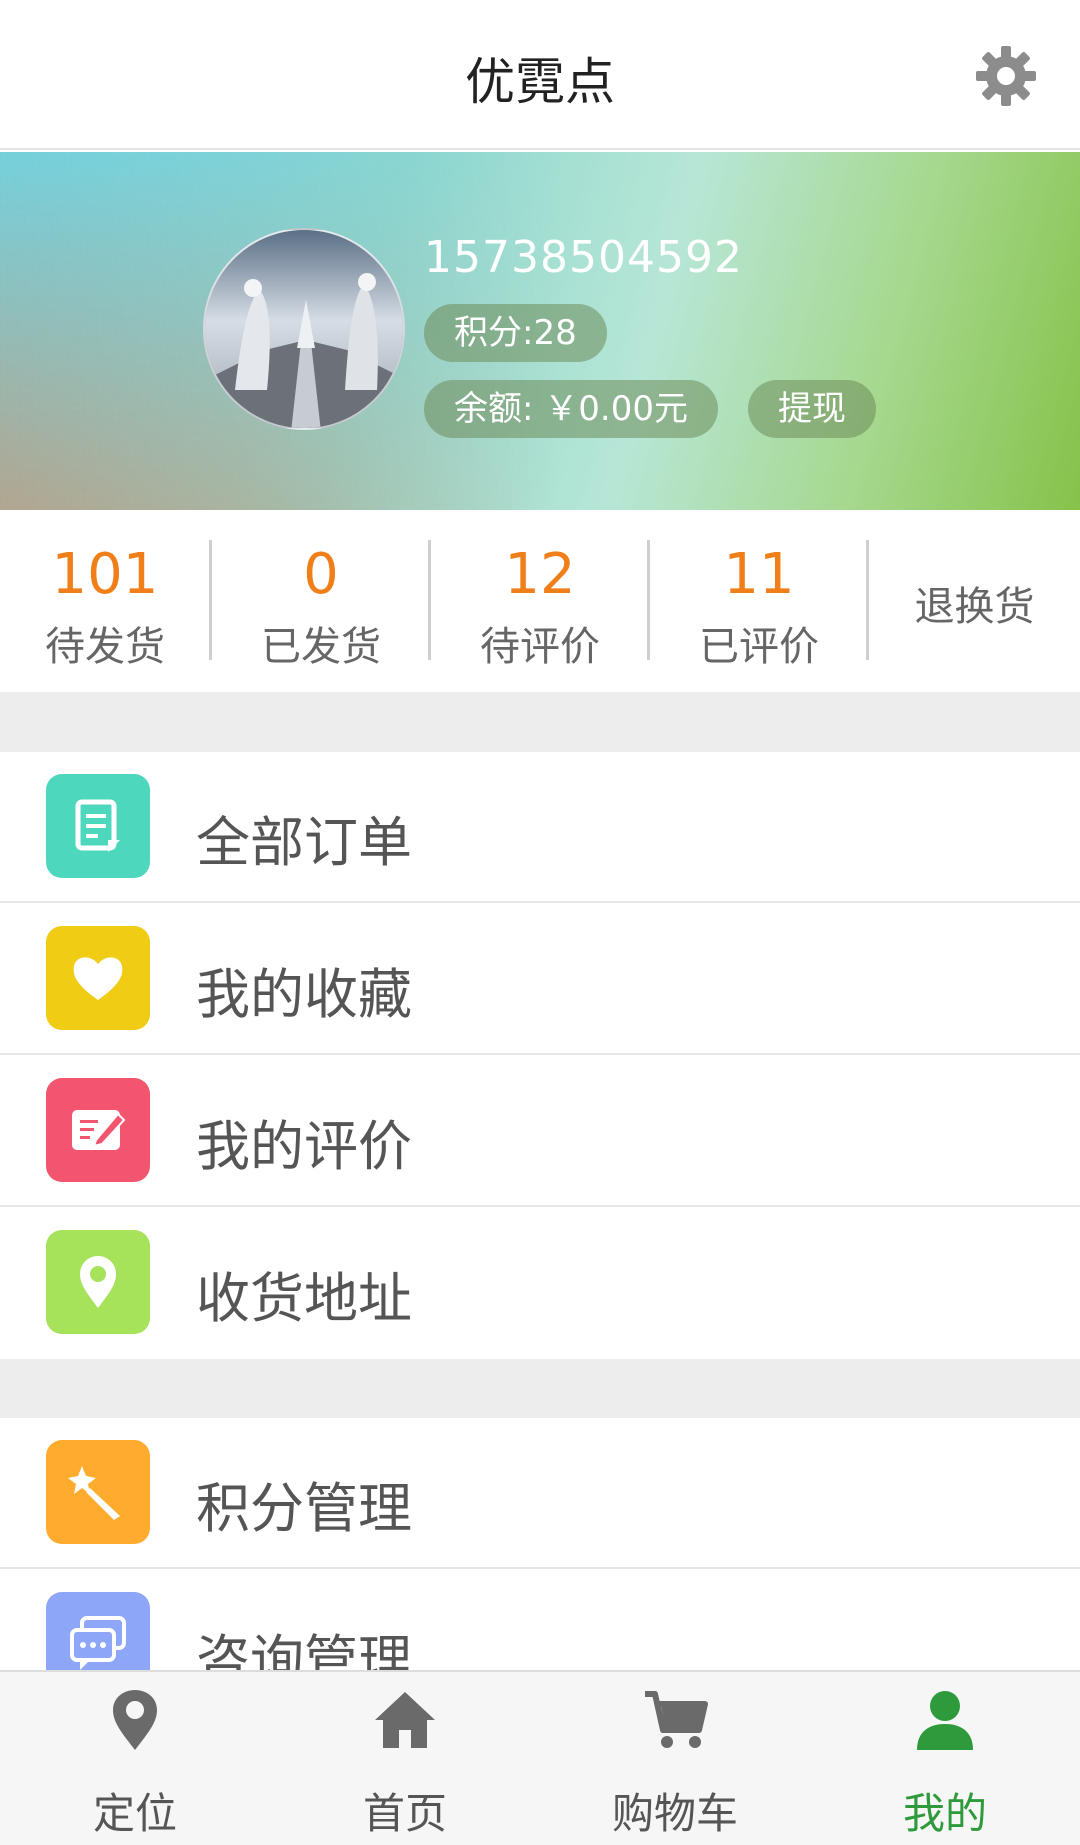 This screenshot has width=1080, height=1845. I want to click on stat-pending-review: 12 待评价, so click(540, 602).